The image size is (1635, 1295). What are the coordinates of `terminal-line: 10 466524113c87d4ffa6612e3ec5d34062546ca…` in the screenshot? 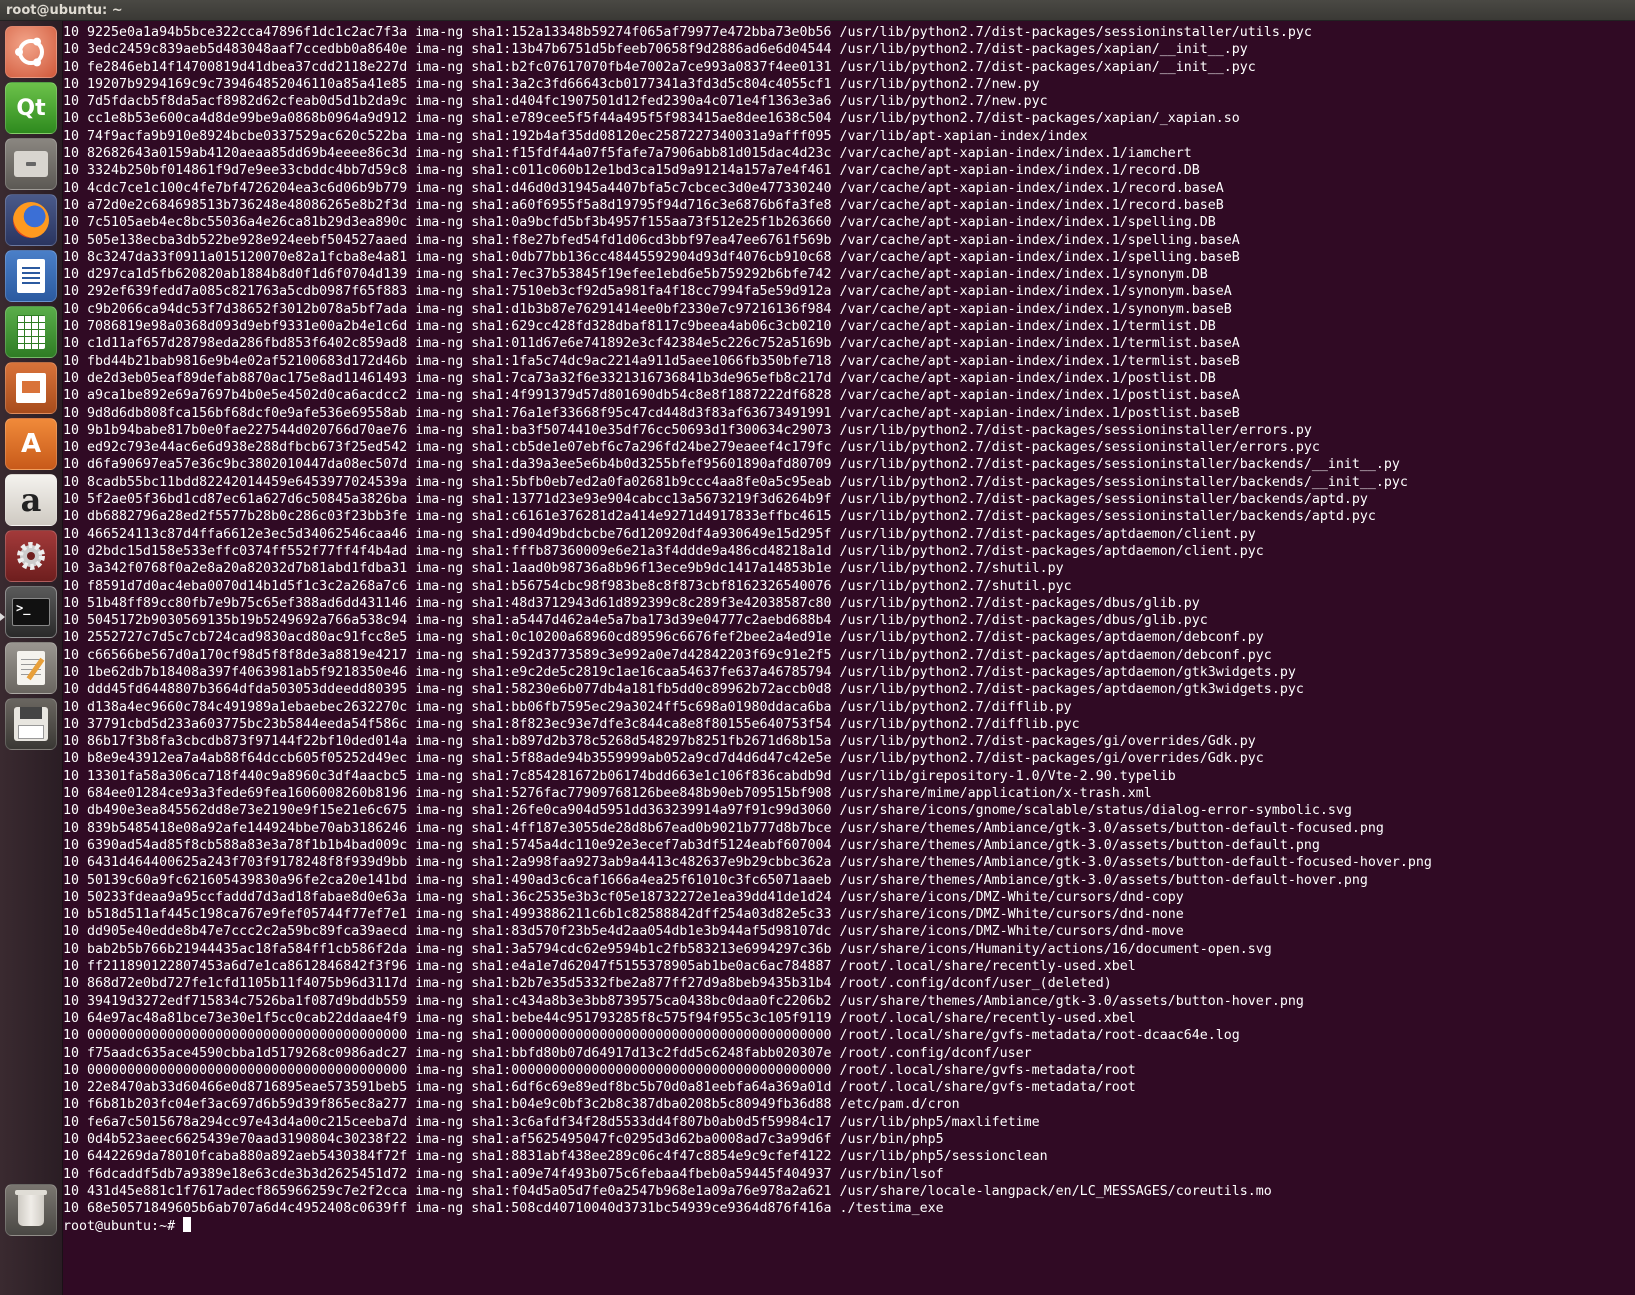 It's located at (659, 534).